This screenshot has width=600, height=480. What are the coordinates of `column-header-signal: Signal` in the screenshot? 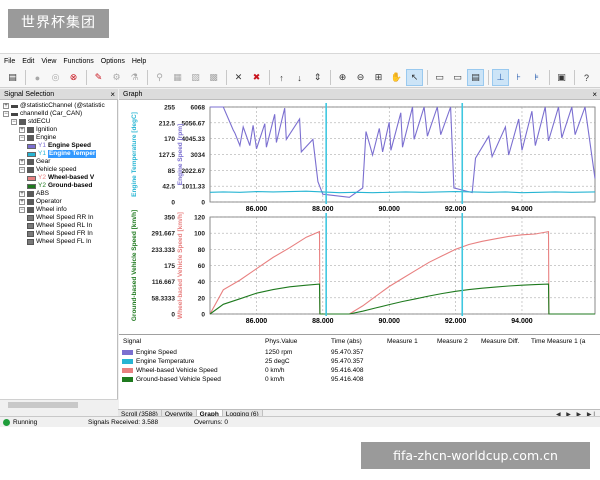 It's located at (132, 341).